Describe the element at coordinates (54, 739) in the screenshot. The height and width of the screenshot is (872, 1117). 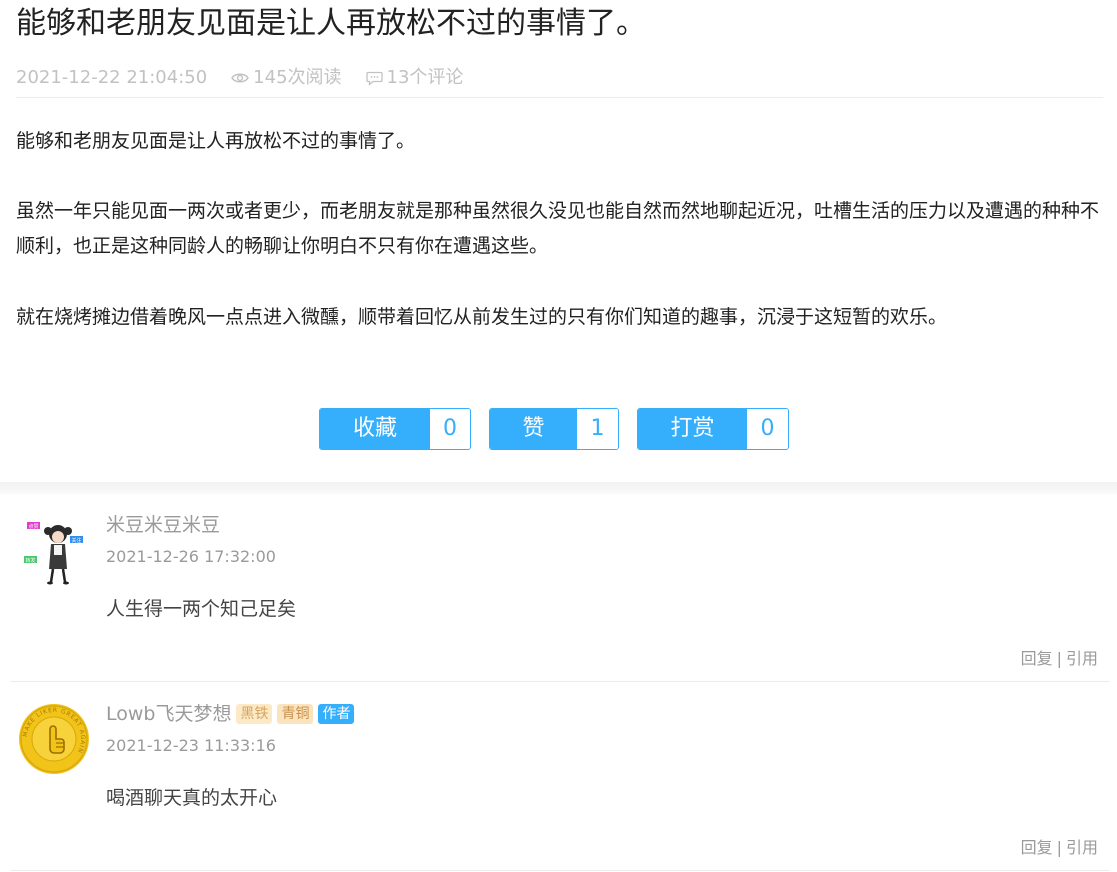
I see `avatar: MAKE LIKER GREAT AGAIN` at that location.